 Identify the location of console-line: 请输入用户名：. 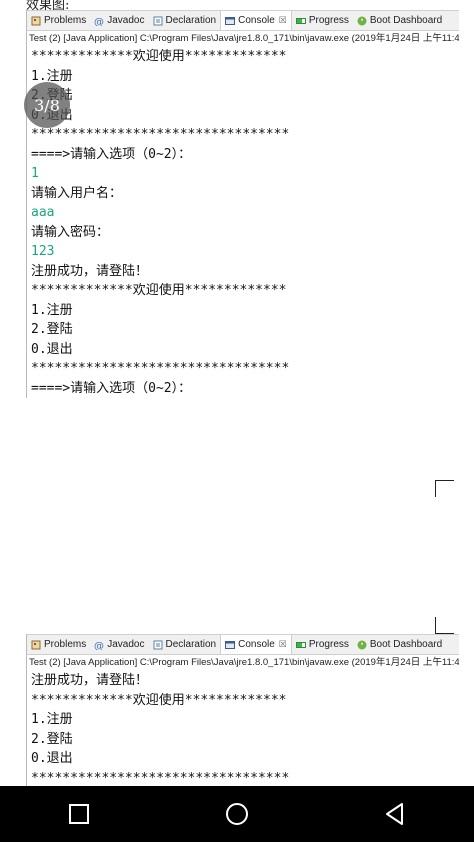
(77, 193).